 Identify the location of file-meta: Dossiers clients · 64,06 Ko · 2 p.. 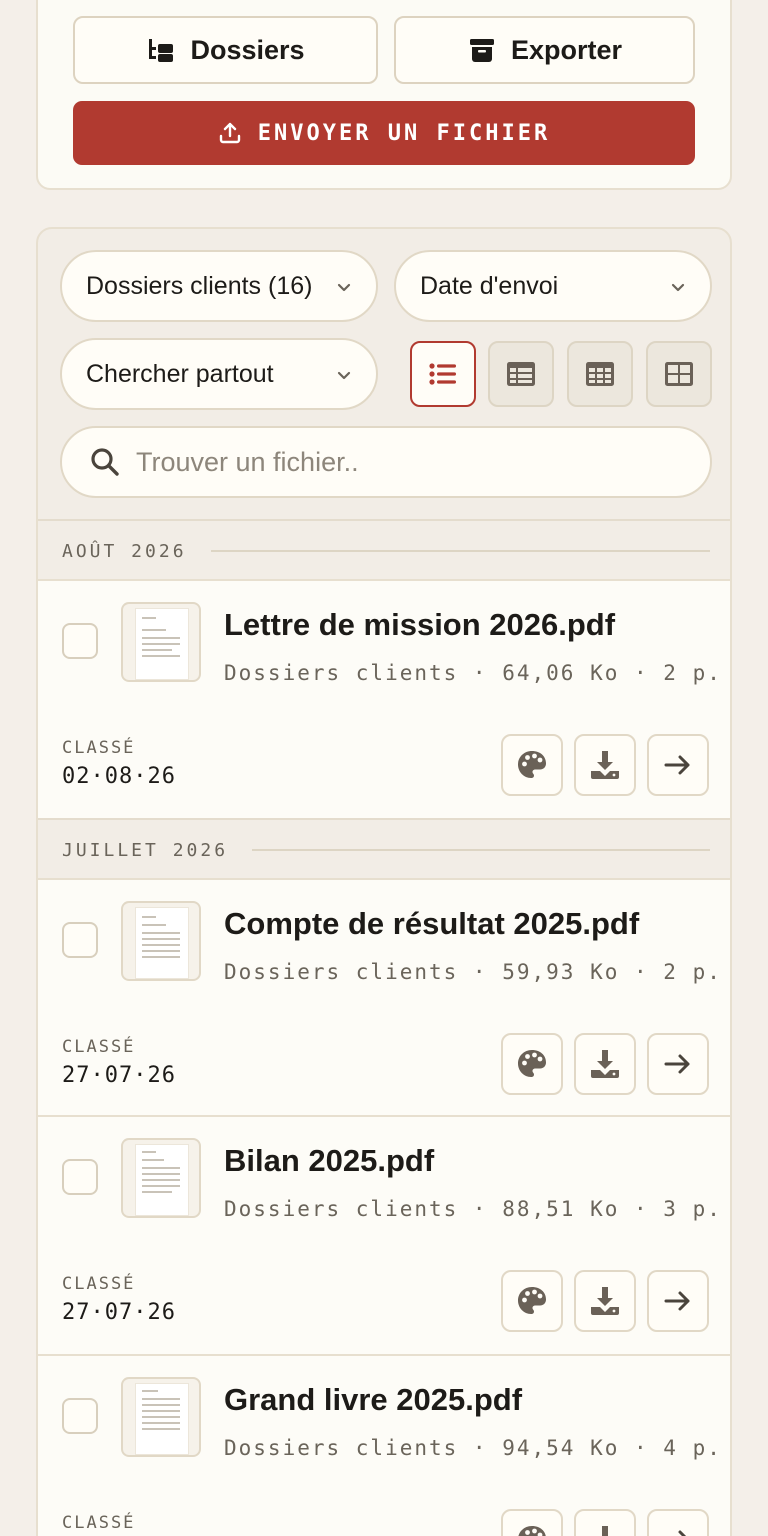
(473, 673).